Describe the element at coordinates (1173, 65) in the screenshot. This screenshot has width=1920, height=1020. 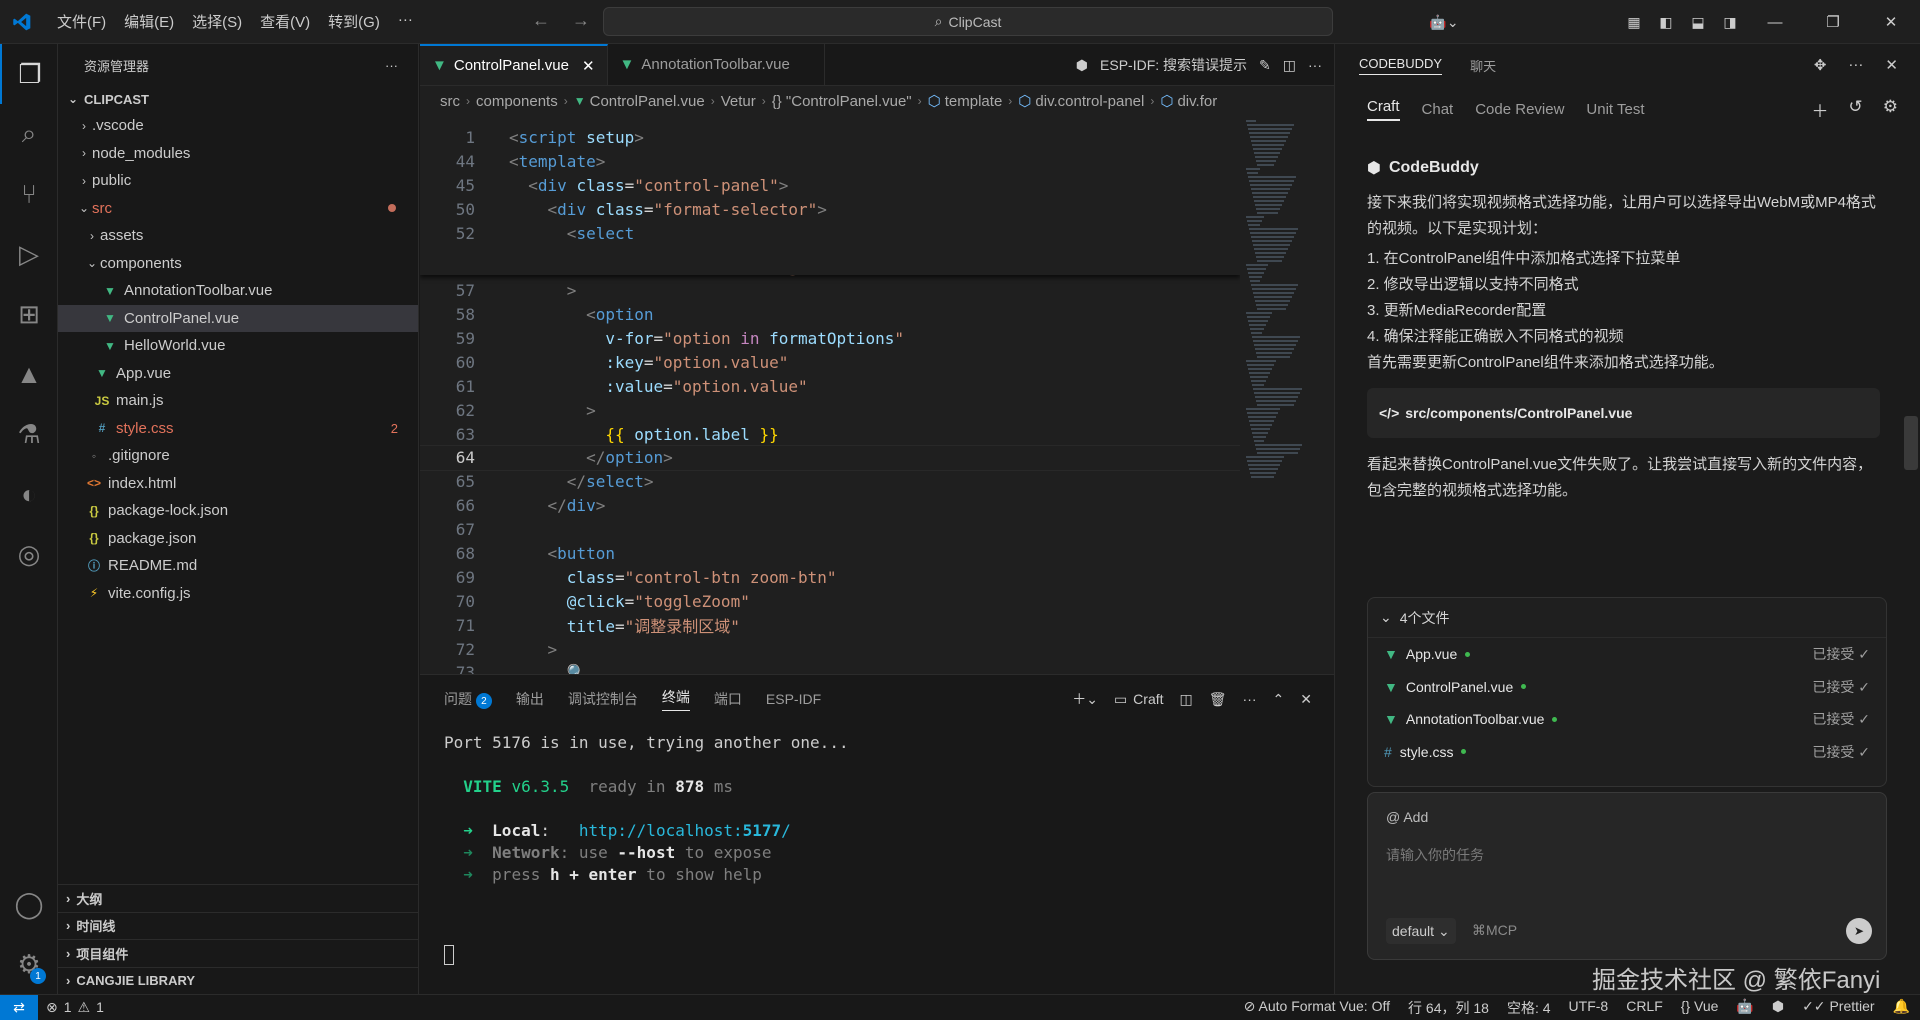
I see `esp-idf-search-error-button: ESP-IDF: 搜索错误提示` at that location.